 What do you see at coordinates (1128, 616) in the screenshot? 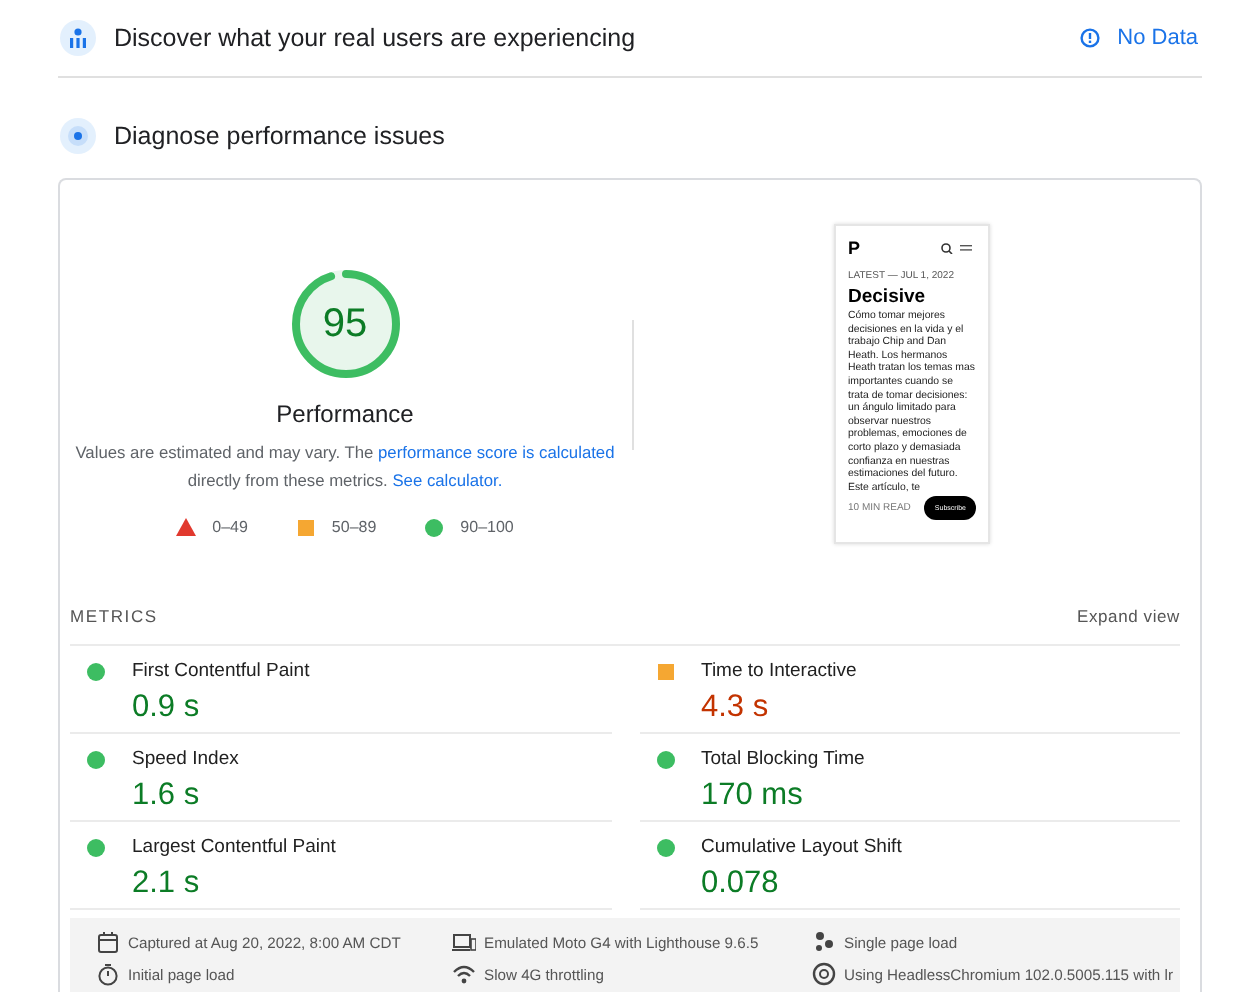
I see `expand-view-link: Expand view` at bounding box center [1128, 616].